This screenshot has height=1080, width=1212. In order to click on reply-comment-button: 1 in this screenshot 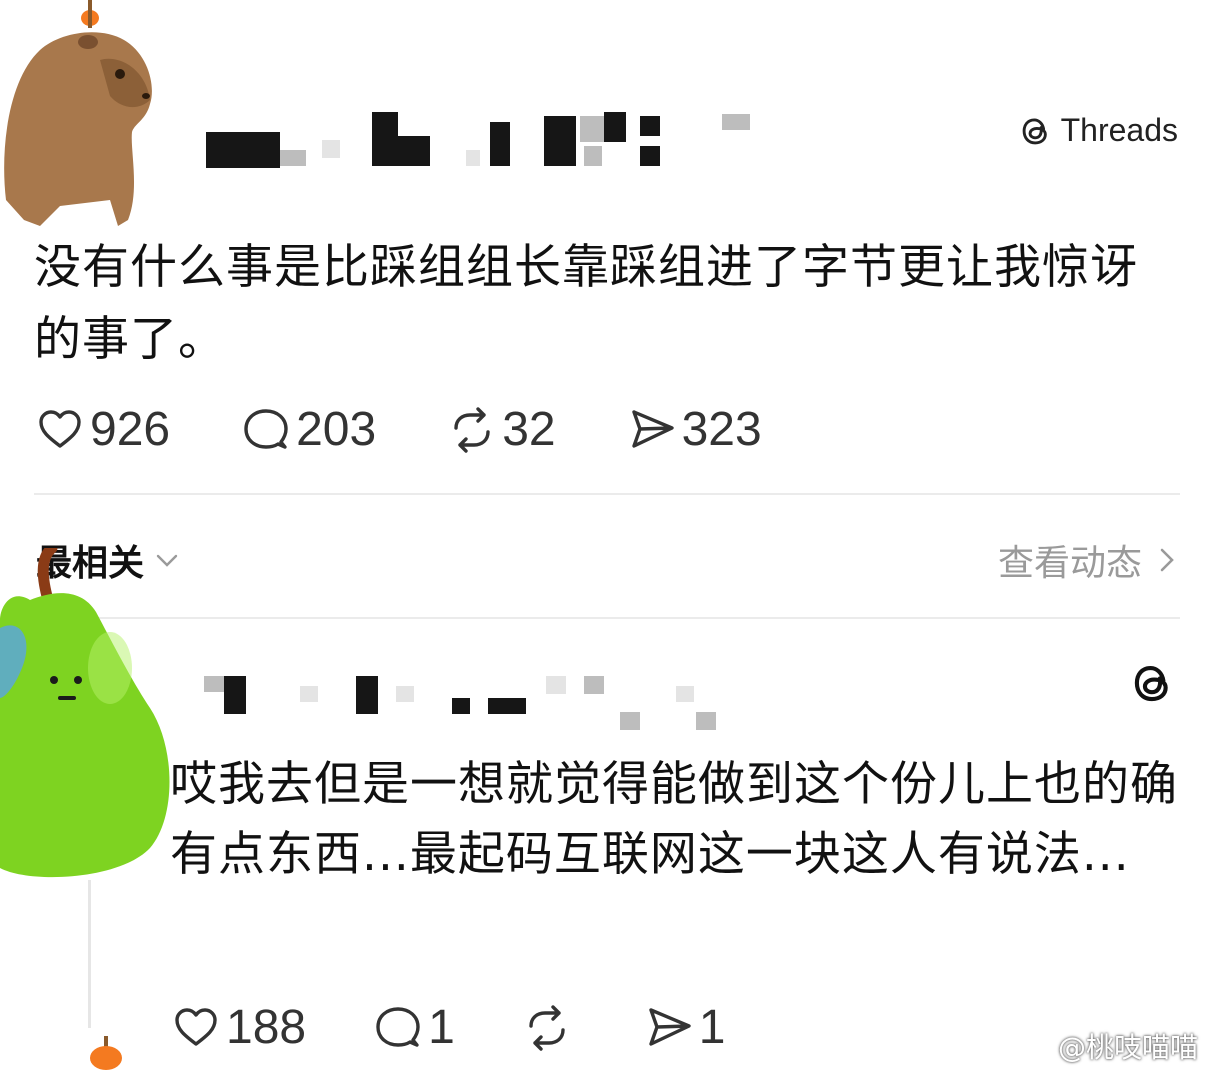, I will do `click(414, 1027)`.